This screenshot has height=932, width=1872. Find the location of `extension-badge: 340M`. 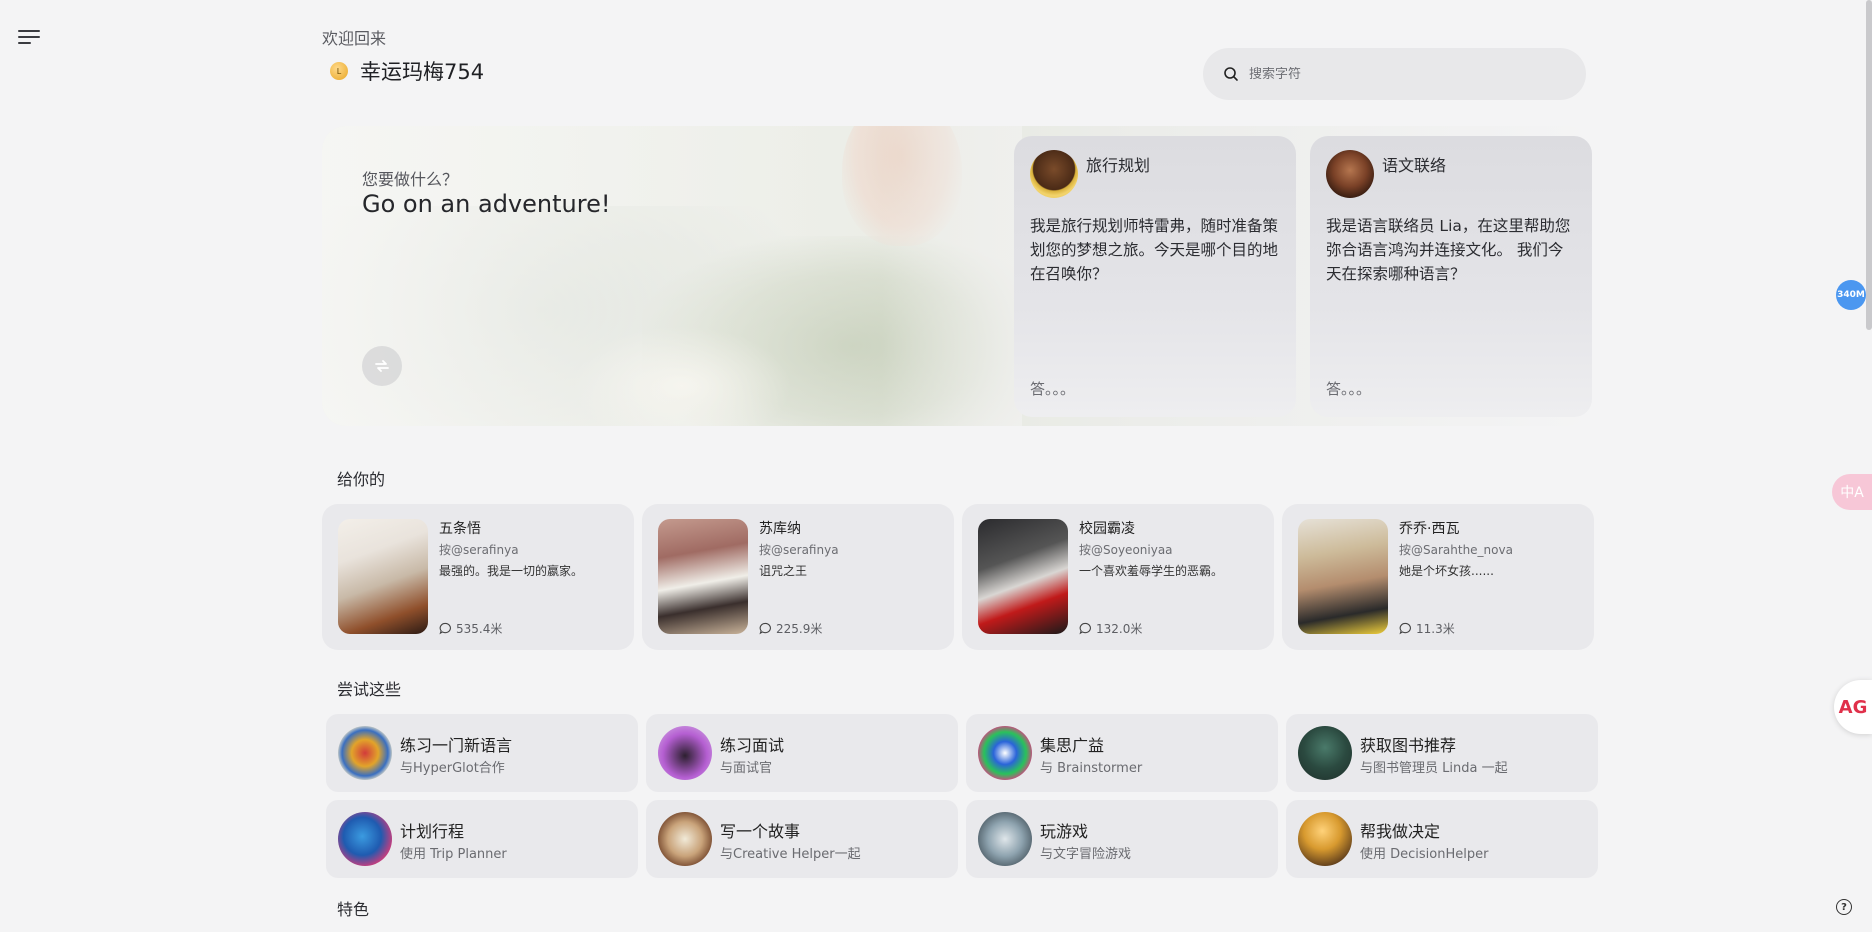

extension-badge: 340M is located at coordinates (1851, 295).